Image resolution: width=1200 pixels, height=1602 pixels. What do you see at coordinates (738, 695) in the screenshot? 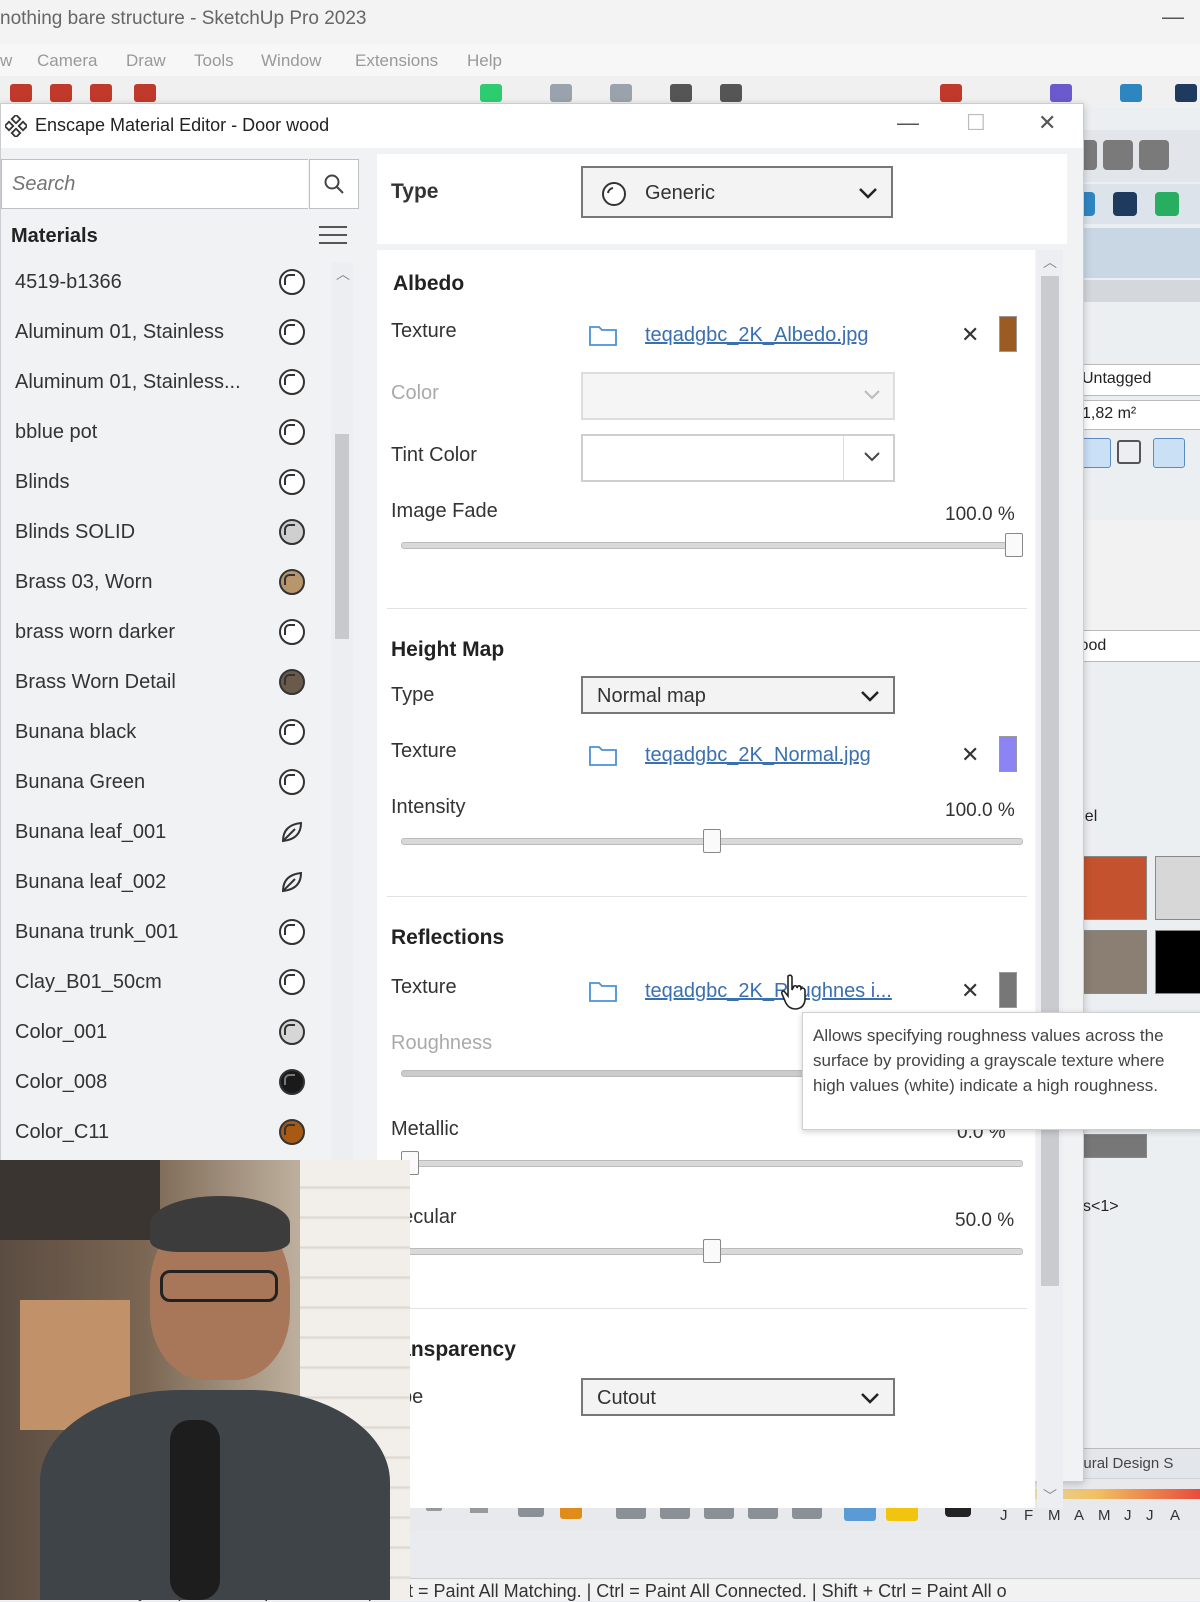
I see `height-type-select: Normal map` at bounding box center [738, 695].